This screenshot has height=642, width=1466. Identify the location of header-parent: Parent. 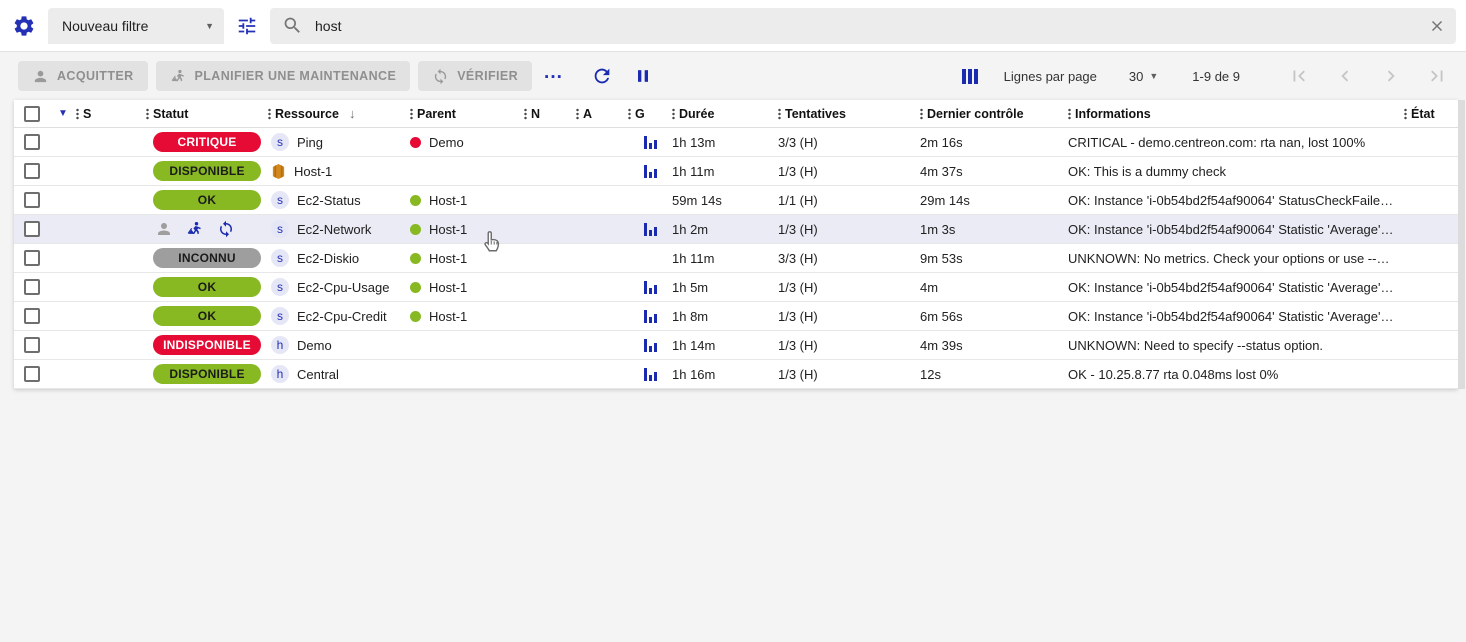
(467, 114).